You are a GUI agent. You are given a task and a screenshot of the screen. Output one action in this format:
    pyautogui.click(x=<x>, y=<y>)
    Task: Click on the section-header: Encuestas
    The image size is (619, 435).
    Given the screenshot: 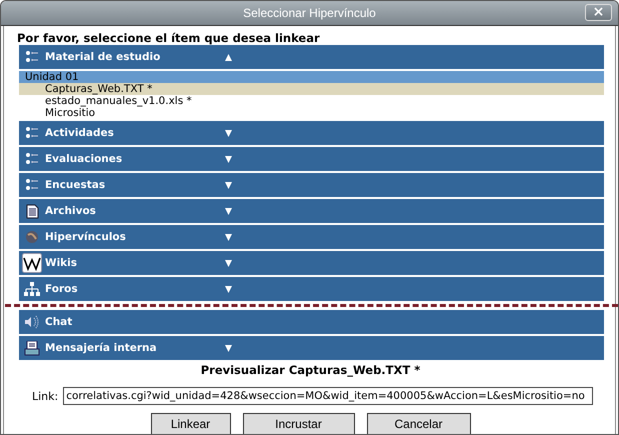 What is the action you would take?
    pyautogui.click(x=311, y=185)
    